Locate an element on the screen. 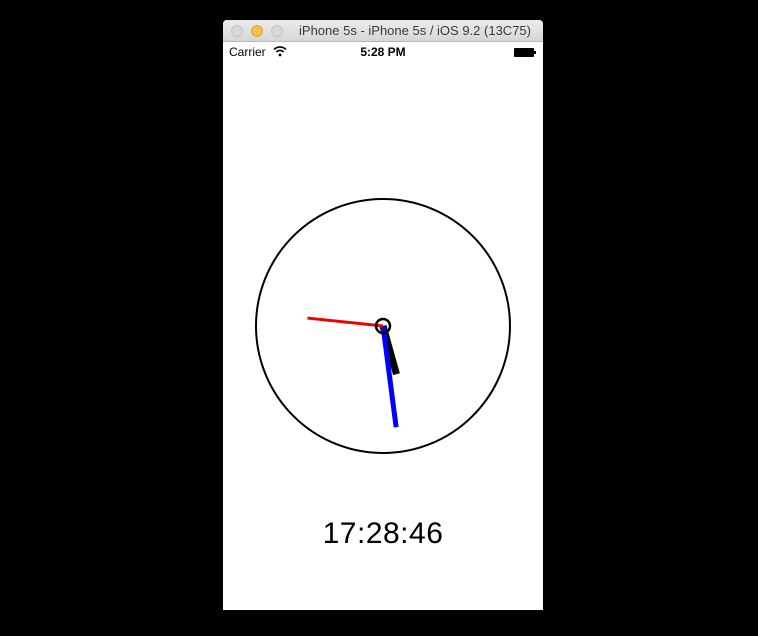 This screenshot has width=758, height=636. window-title: iPhone 5s - iPhone 5s / iOS 9.2 (13C75) is located at coordinates (415, 30).